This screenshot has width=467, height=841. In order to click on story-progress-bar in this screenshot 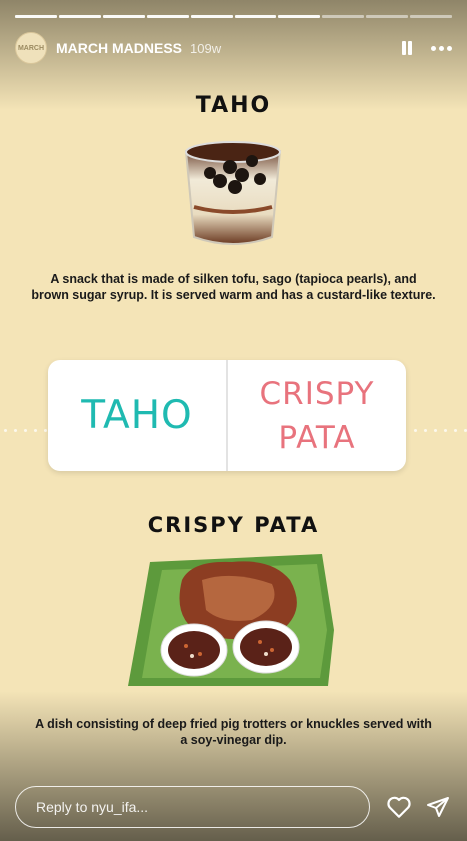, I will do `click(234, 16)`.